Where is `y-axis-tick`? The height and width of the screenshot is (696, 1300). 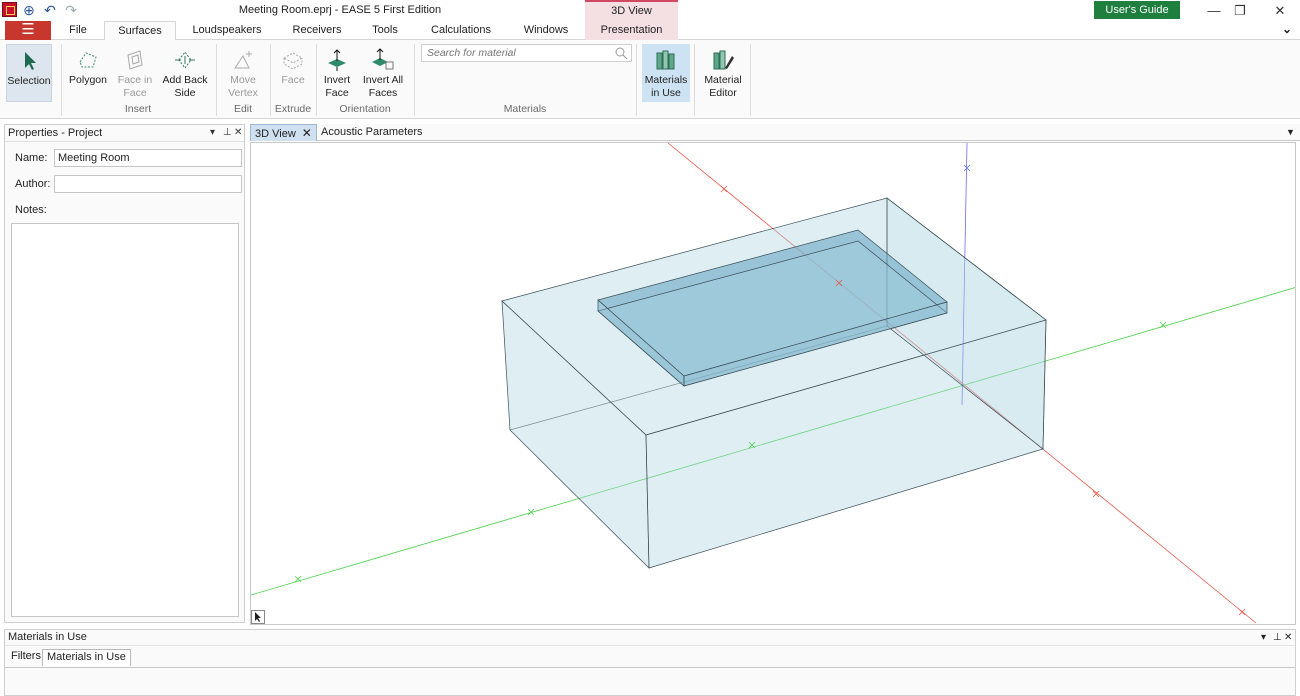 y-axis-tick is located at coordinates (1163, 325).